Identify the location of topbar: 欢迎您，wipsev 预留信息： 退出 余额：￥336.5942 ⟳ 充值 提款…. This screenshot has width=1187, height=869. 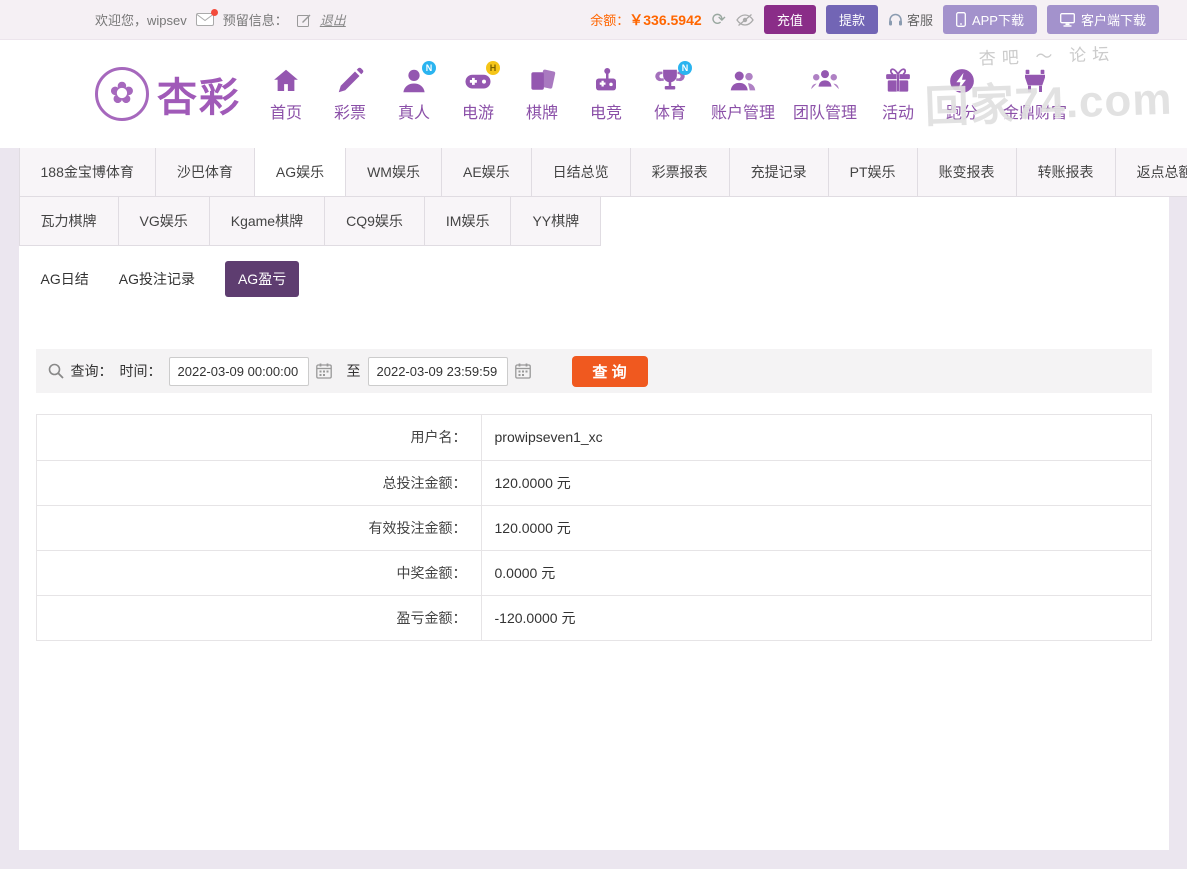
(593, 20).